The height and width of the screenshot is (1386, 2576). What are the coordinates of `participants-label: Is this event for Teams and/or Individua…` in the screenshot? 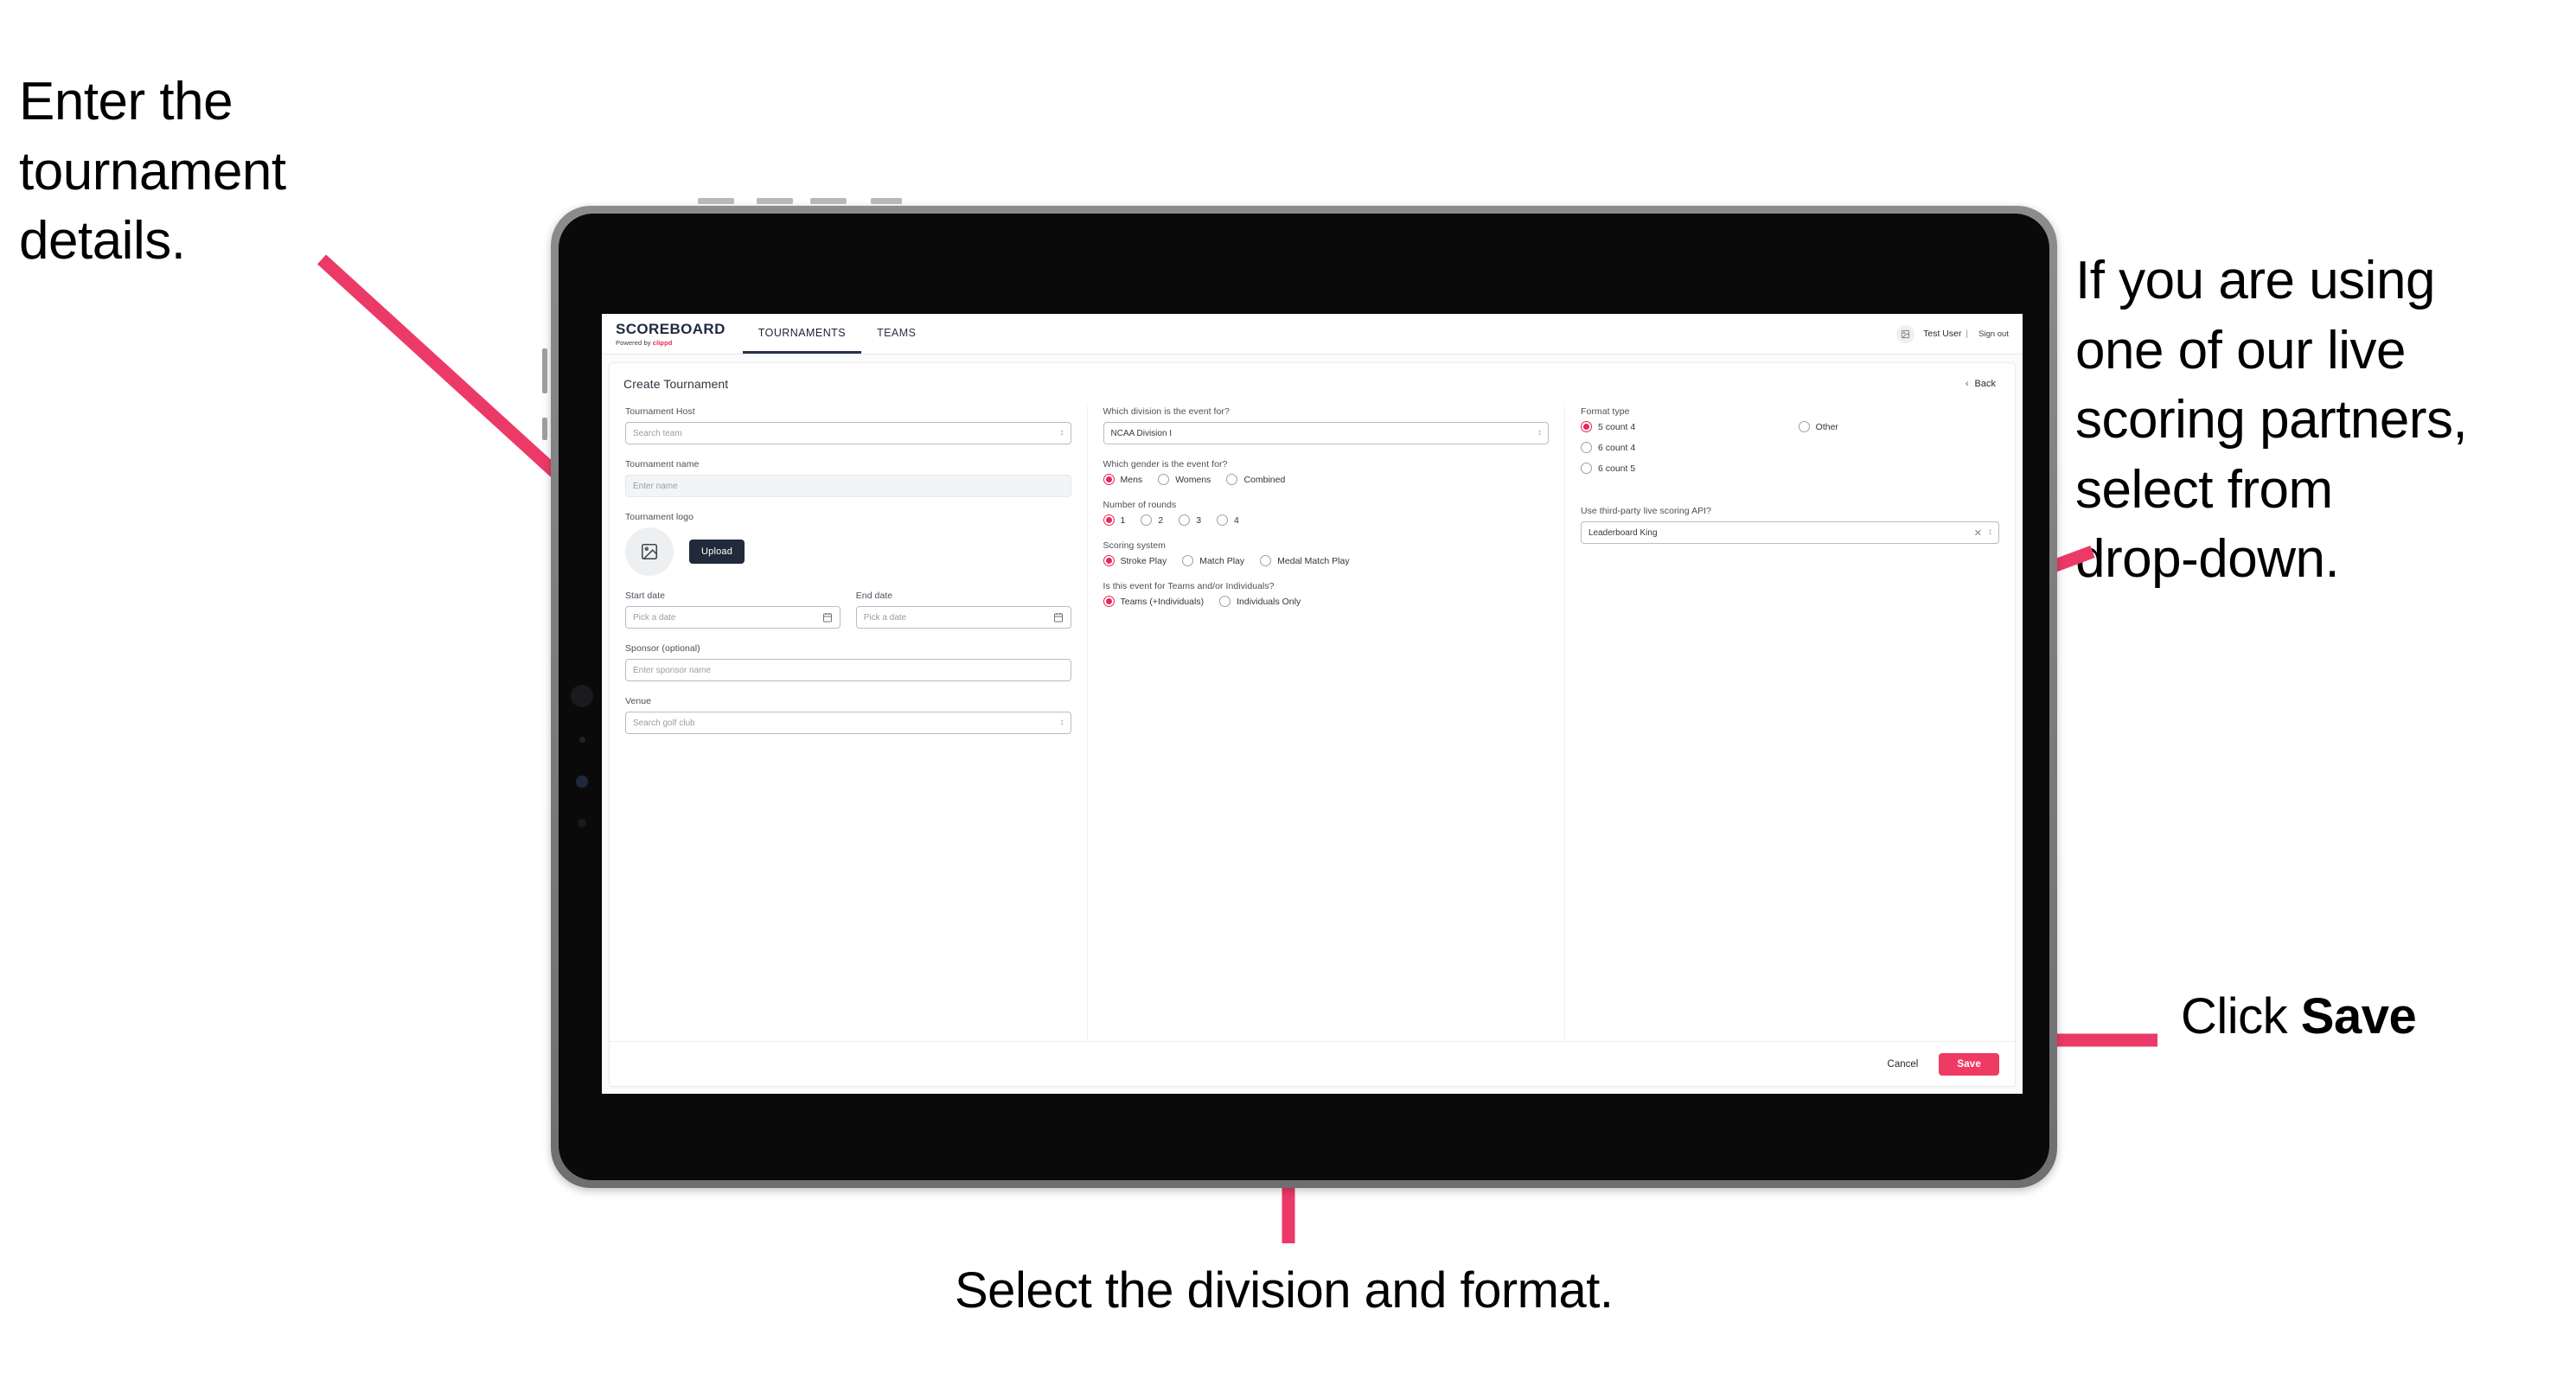 It's located at (1189, 586).